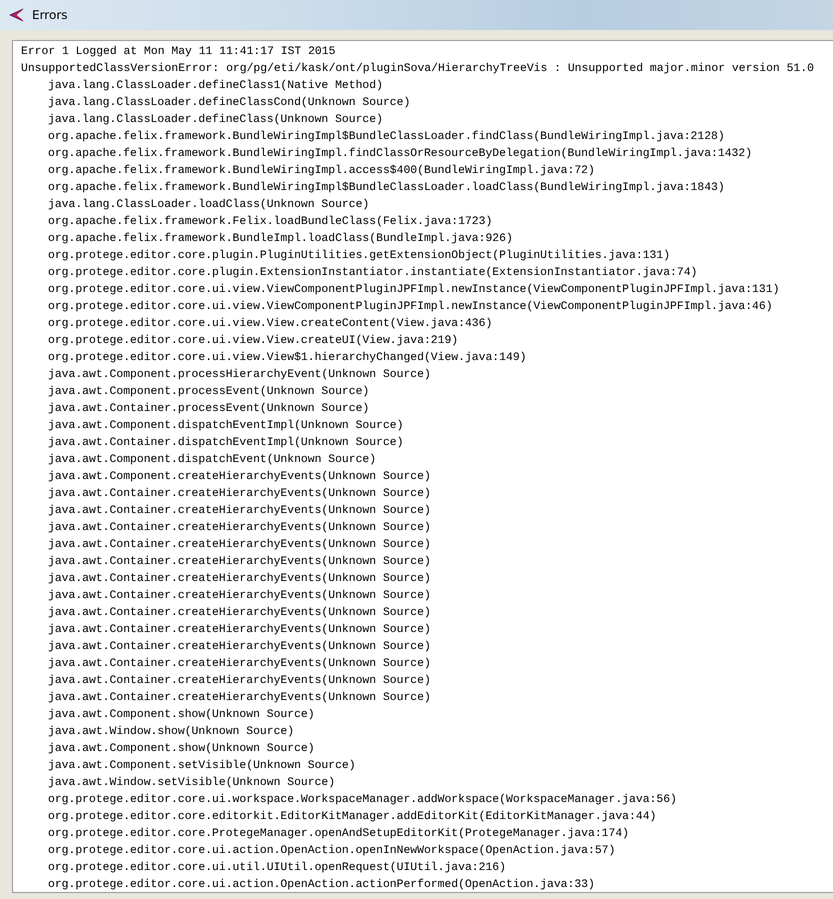  What do you see at coordinates (192, 783) in the screenshot?
I see `stack-frame-line: java.awt.Window.setVisible(Unknown Source)` at bounding box center [192, 783].